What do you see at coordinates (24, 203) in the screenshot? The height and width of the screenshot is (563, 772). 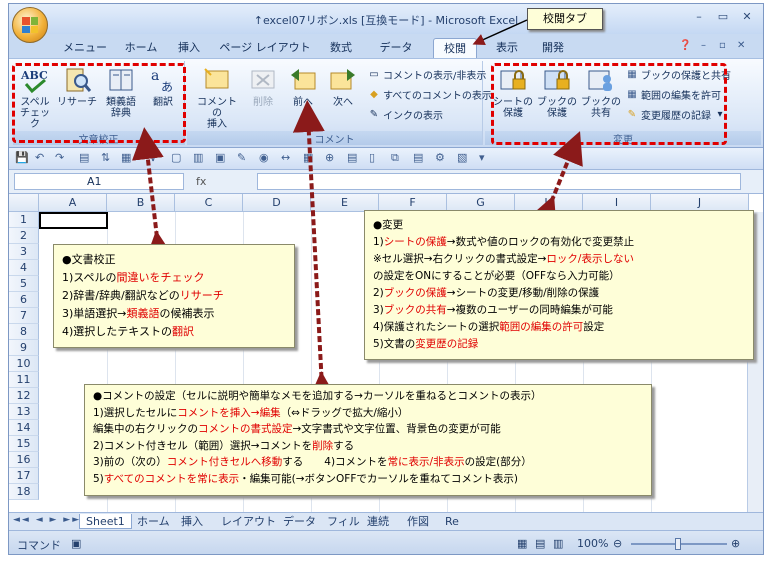 I see `select-all-corner` at bounding box center [24, 203].